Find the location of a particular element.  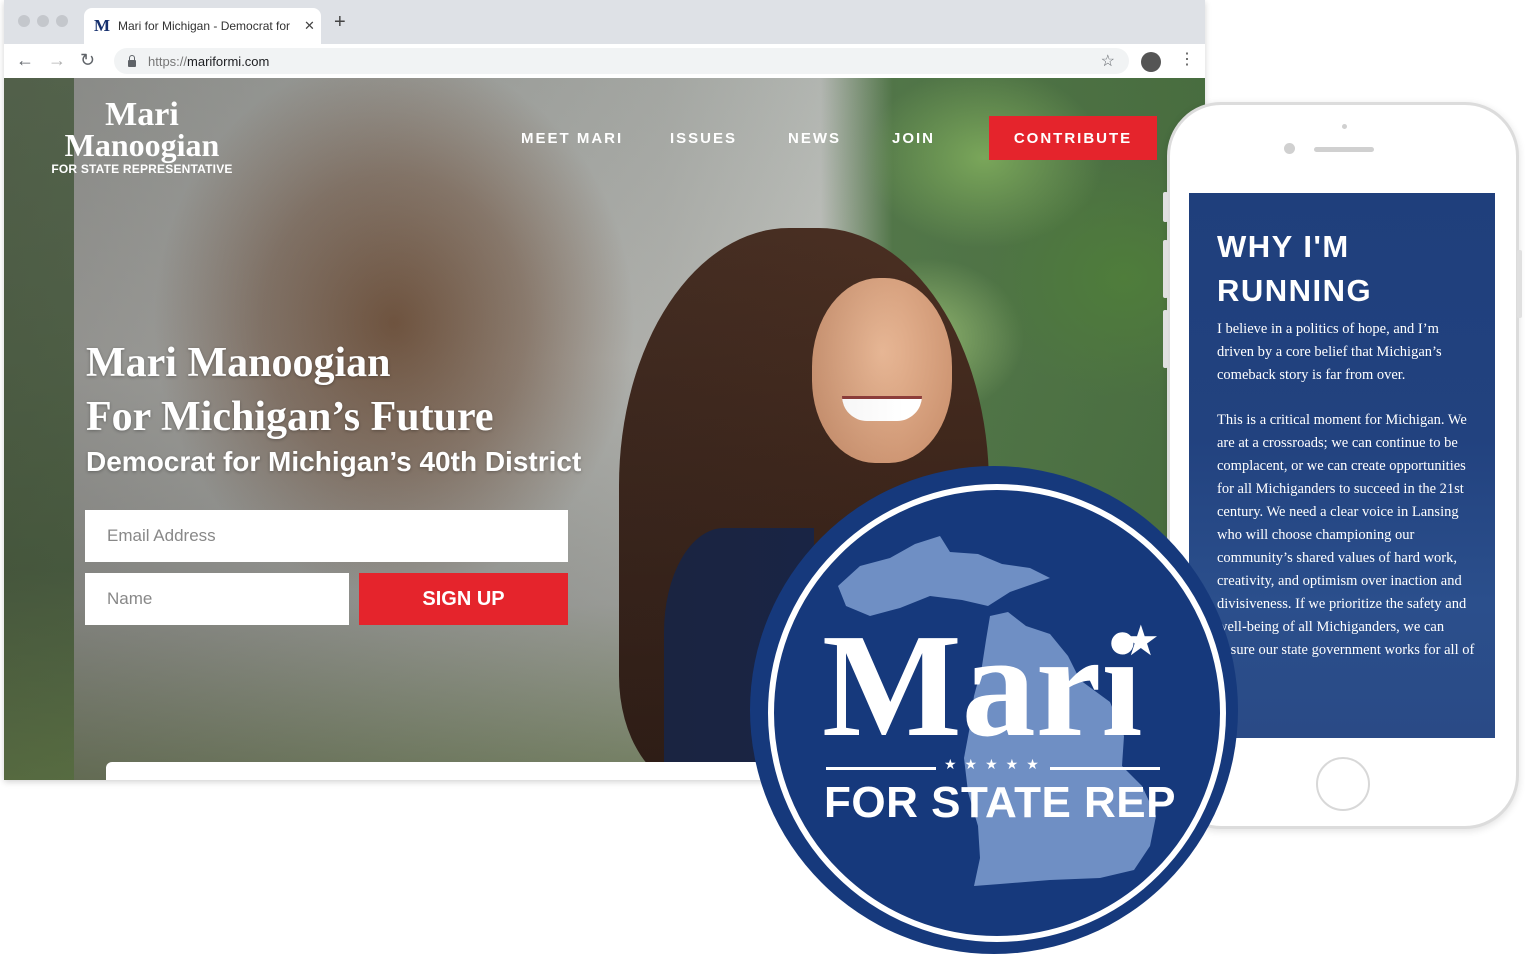

reload-icon: ↻ is located at coordinates (87, 60).